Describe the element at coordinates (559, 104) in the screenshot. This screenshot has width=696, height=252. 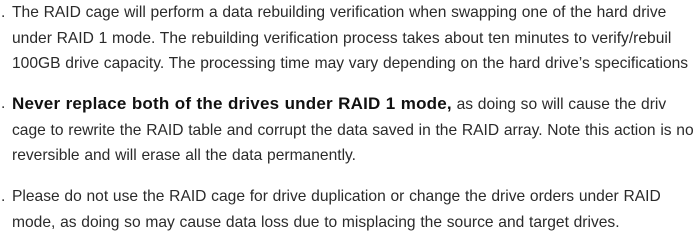
I see `paragraph-2-lead-rest: as doing so will cause the driv` at that location.